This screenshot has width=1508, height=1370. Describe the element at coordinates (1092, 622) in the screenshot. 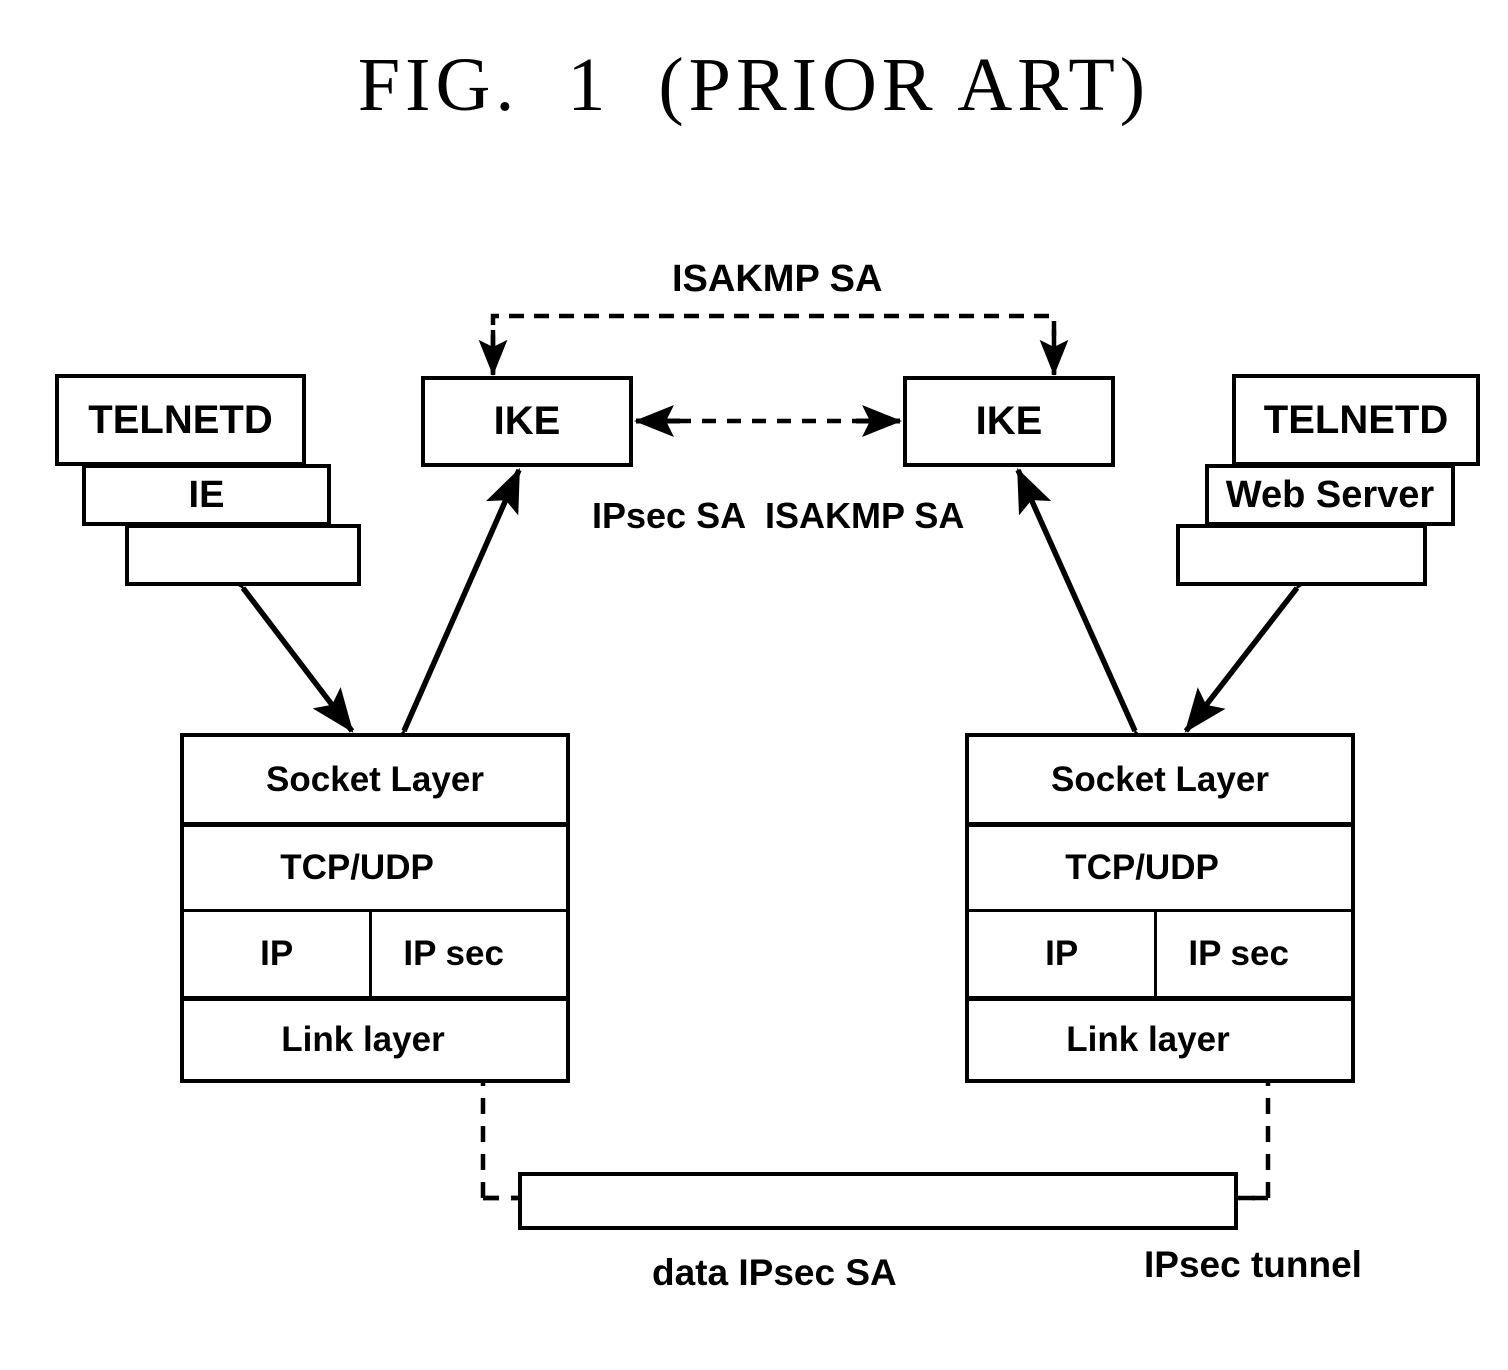

I see `right-ike-to-stack-arrow` at that location.